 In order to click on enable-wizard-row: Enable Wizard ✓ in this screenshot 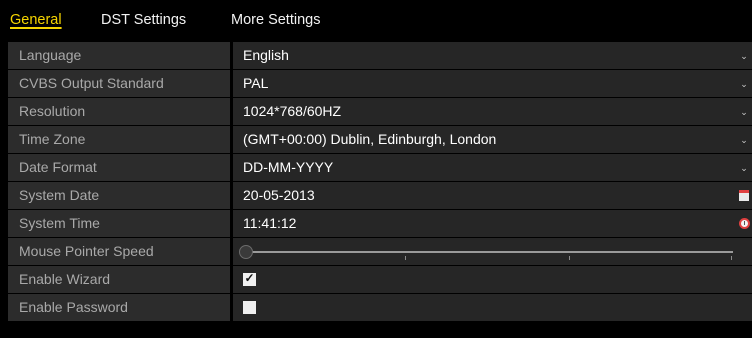, I will do `click(380, 280)`.